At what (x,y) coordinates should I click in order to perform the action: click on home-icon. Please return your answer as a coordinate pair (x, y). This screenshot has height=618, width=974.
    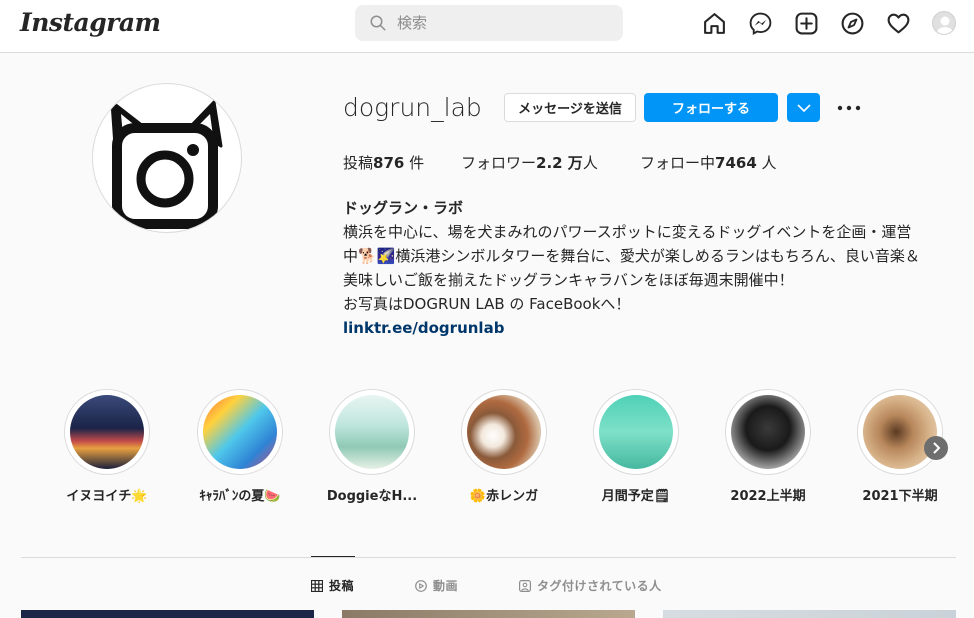
    Looking at the image, I should click on (714, 23).